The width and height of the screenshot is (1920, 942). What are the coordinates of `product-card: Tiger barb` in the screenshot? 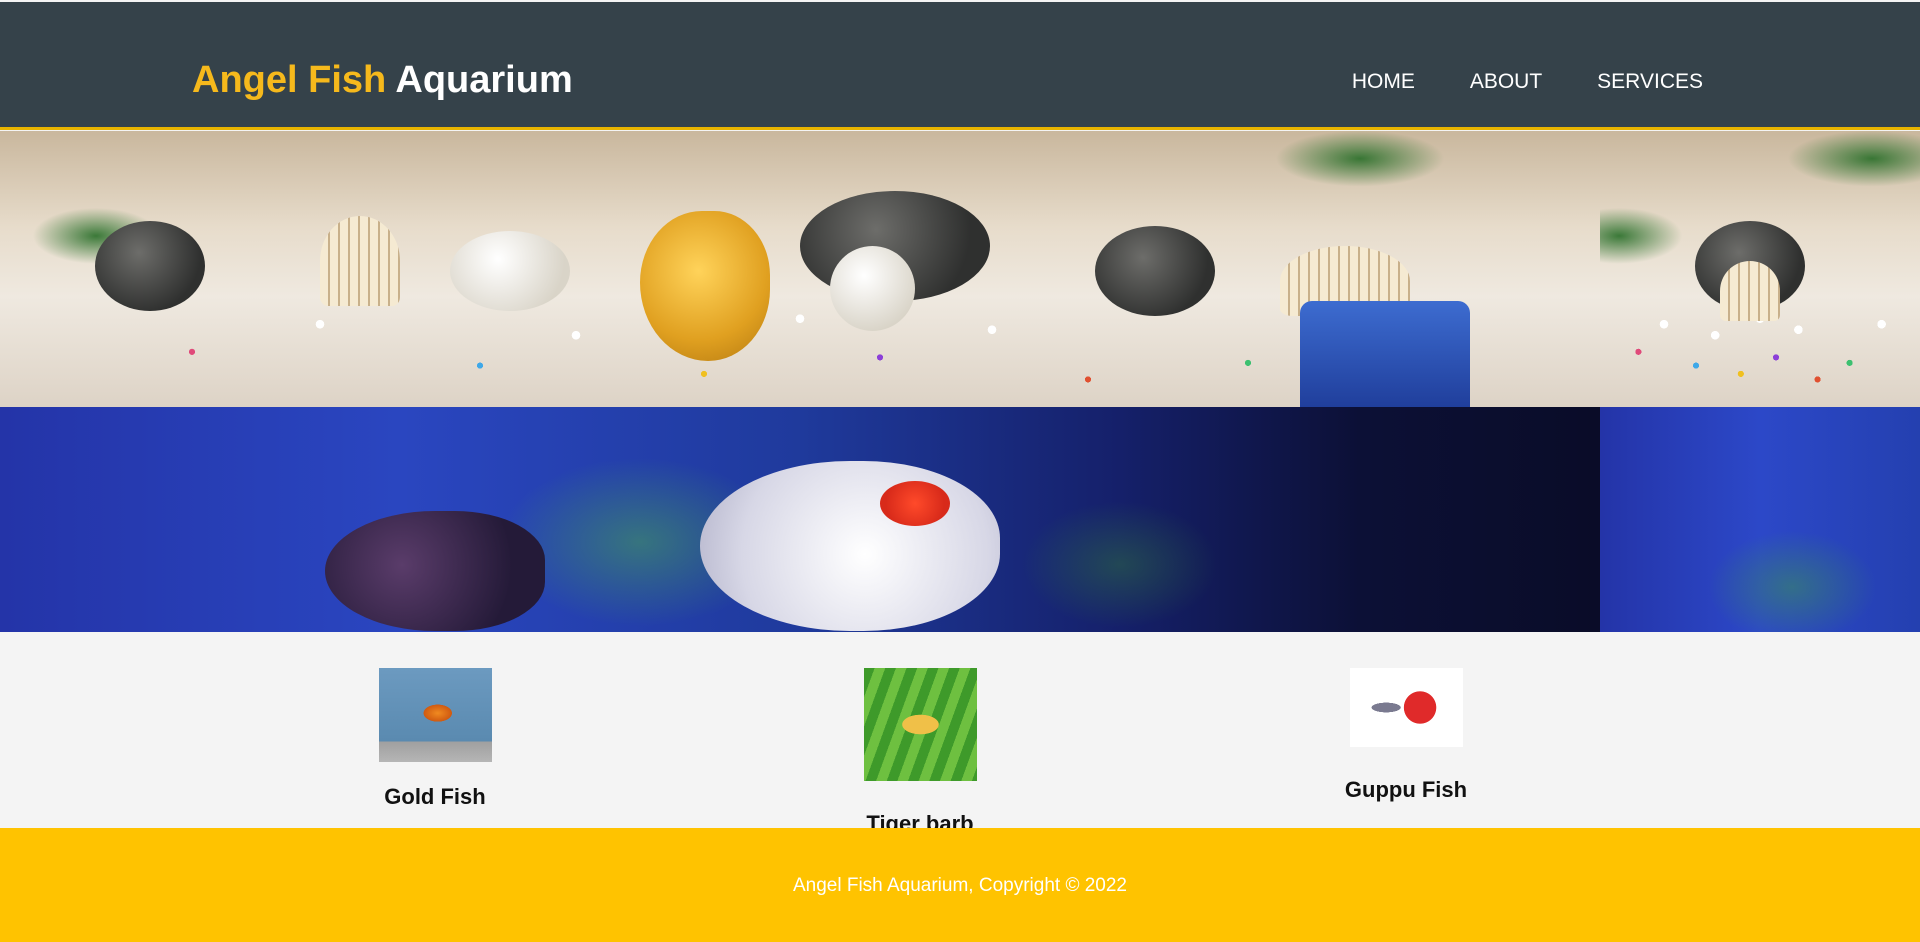 It's located at (920, 748).